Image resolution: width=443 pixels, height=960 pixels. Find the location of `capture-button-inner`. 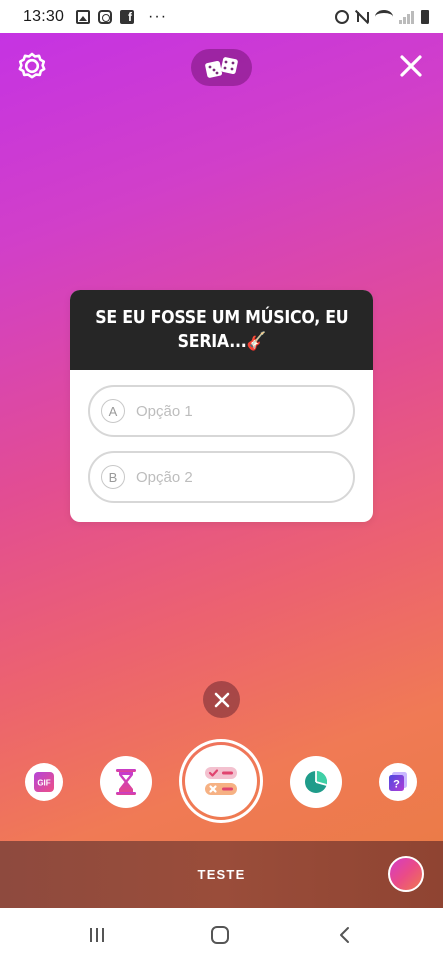

capture-button-inner is located at coordinates (221, 781).